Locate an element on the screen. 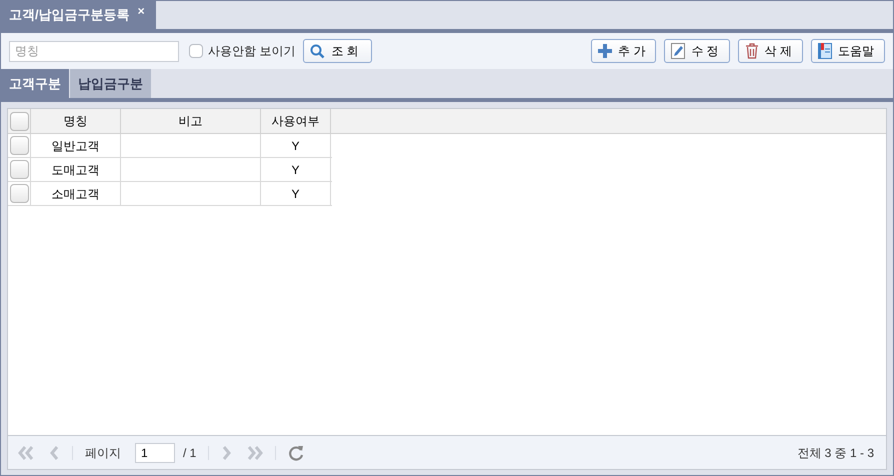 Image resolution: width=894 pixels, height=476 pixels. section-tab: 납입금구분 is located at coordinates (110, 83).